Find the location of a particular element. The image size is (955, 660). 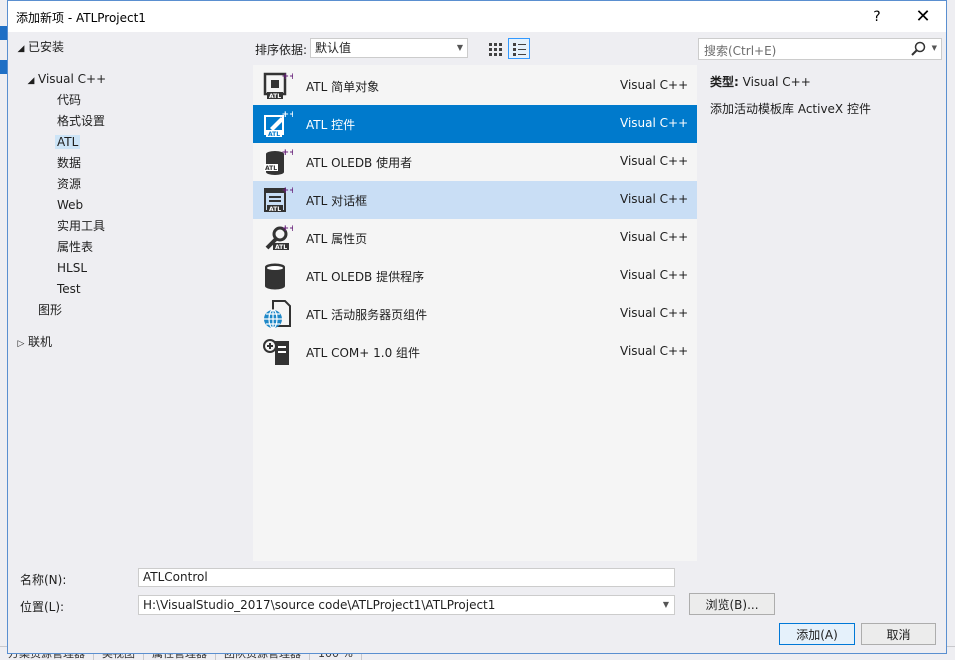

tree-node-hlsl: HLSL is located at coordinates (72, 268).